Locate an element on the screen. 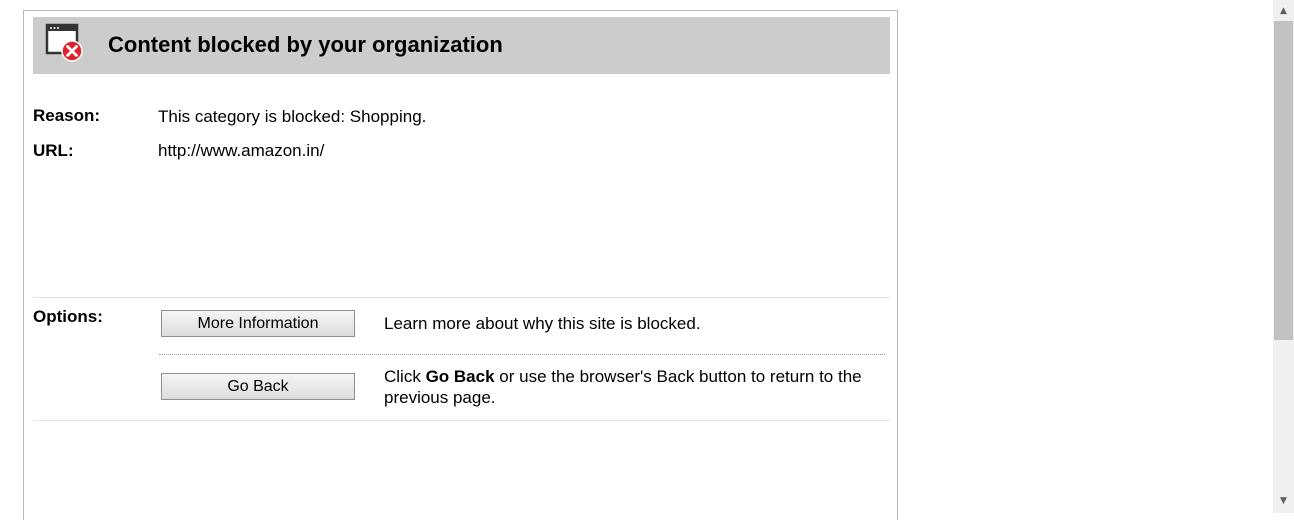 The height and width of the screenshot is (520, 1294). scroll-down-arrow-icon: ▼ is located at coordinates (1283, 501).